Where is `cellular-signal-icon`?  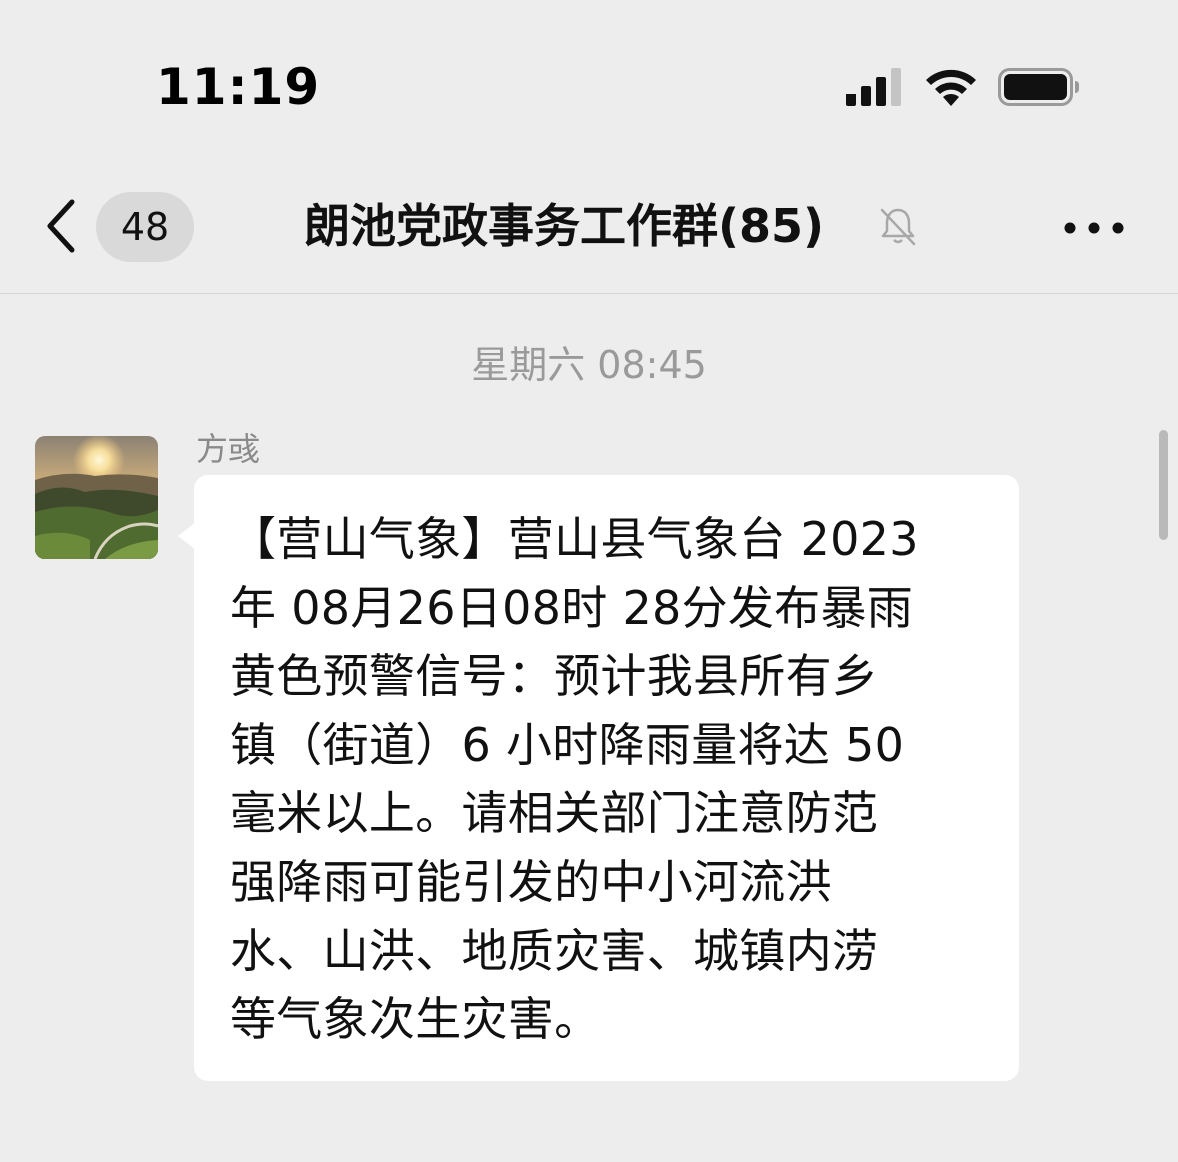
cellular-signal-icon is located at coordinates (873, 87).